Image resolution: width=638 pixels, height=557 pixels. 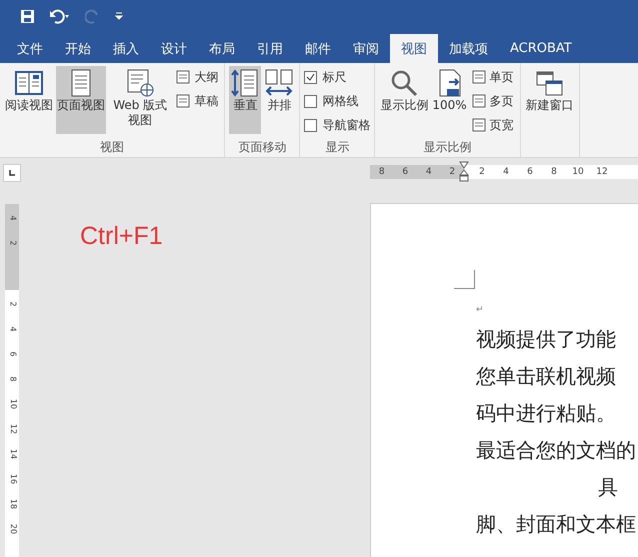 I want to click on tab-stop-icon, so click(x=12, y=173).